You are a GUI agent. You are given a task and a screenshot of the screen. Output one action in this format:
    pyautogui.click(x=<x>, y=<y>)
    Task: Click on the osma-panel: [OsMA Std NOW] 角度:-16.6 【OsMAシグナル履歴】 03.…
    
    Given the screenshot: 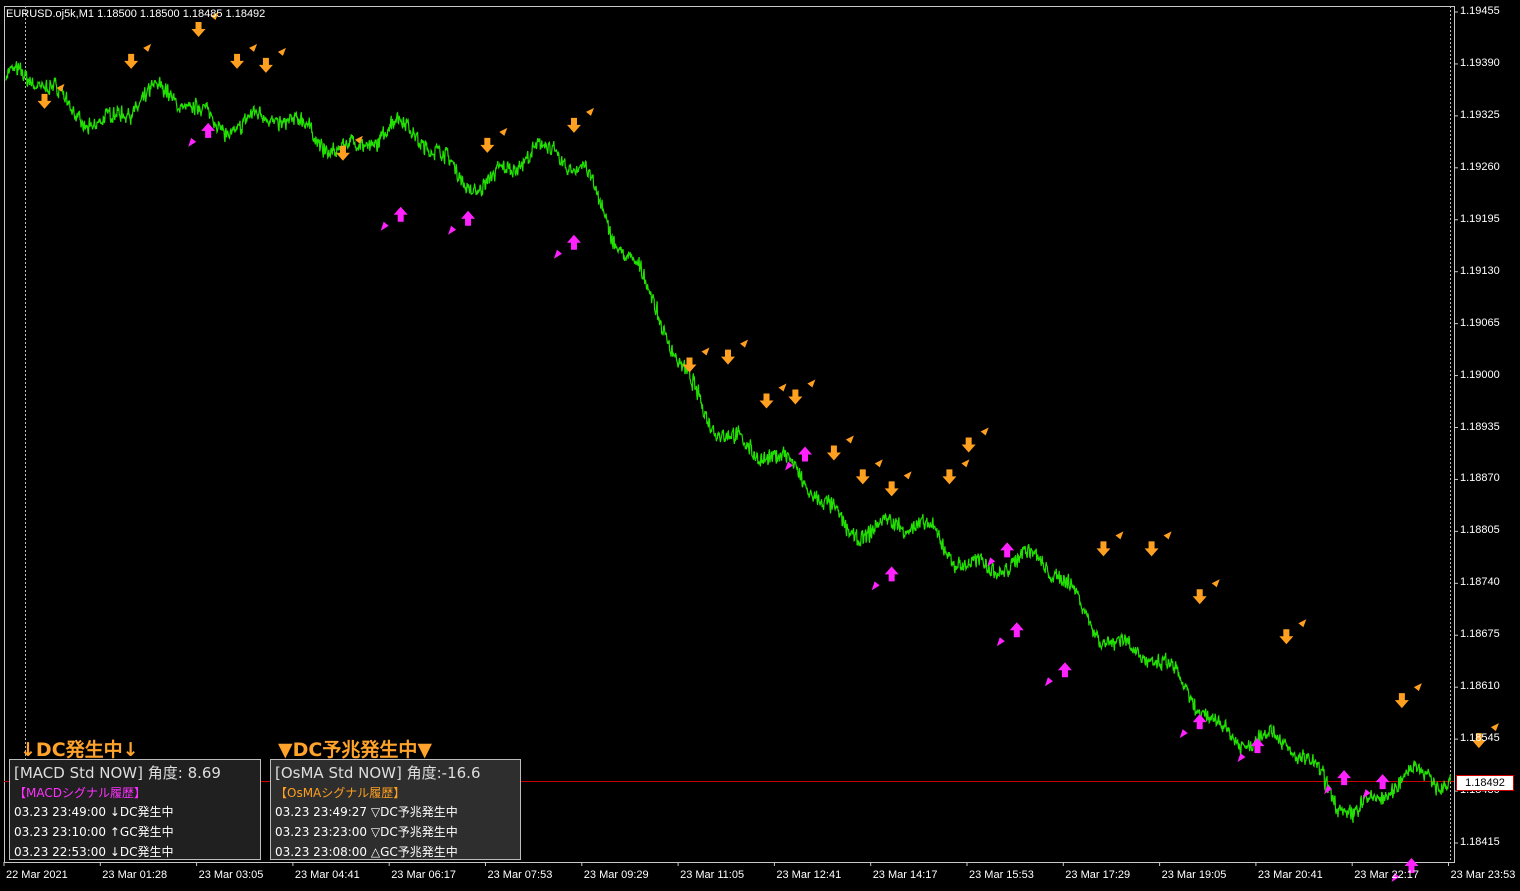 What is the action you would take?
    pyautogui.click(x=395, y=809)
    